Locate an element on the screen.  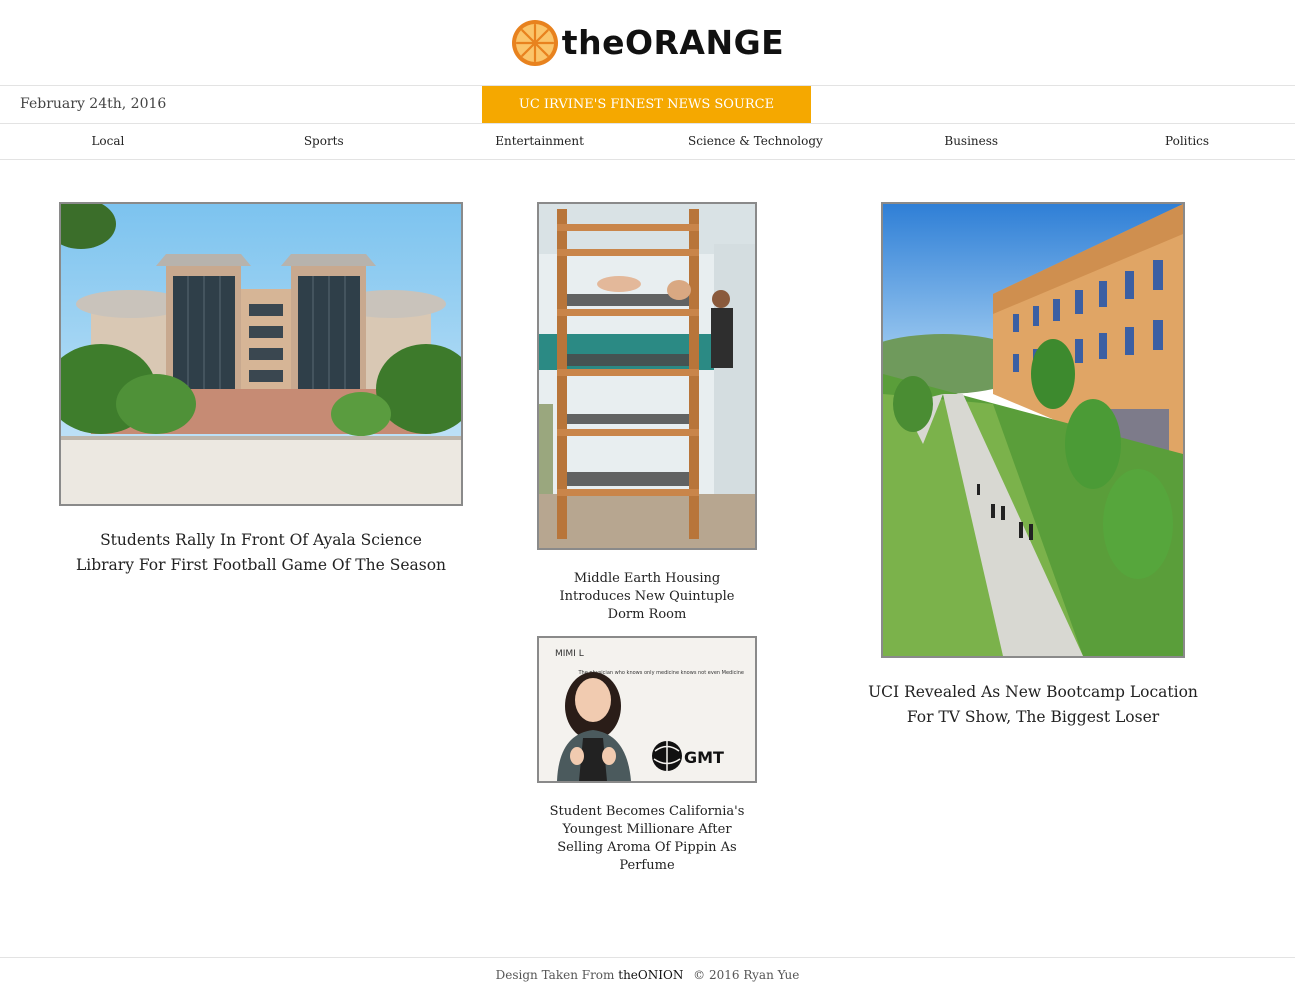
campus-walkway-photo is located at coordinates (1033, 430).